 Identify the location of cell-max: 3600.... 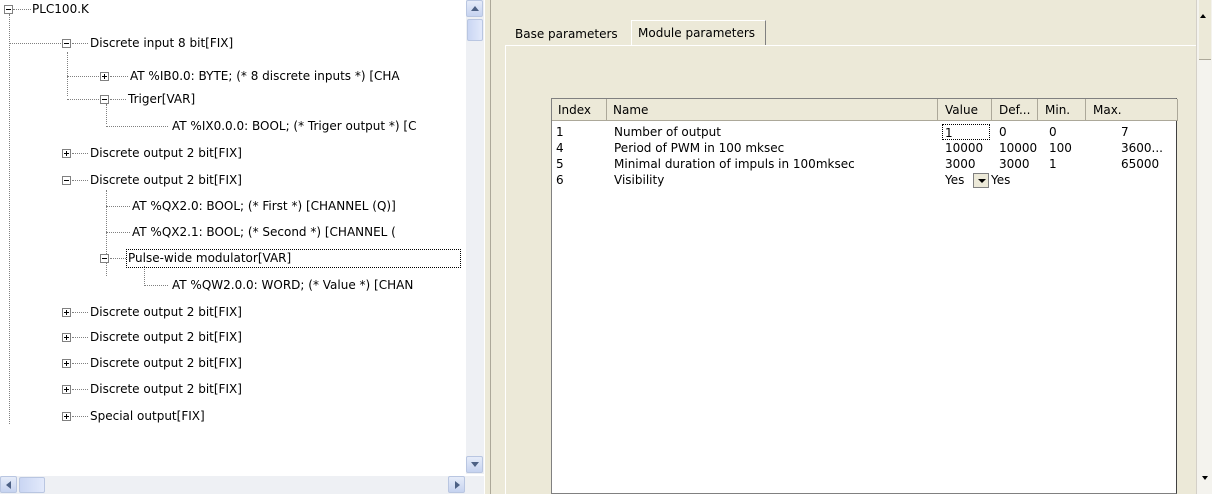
(1142, 148).